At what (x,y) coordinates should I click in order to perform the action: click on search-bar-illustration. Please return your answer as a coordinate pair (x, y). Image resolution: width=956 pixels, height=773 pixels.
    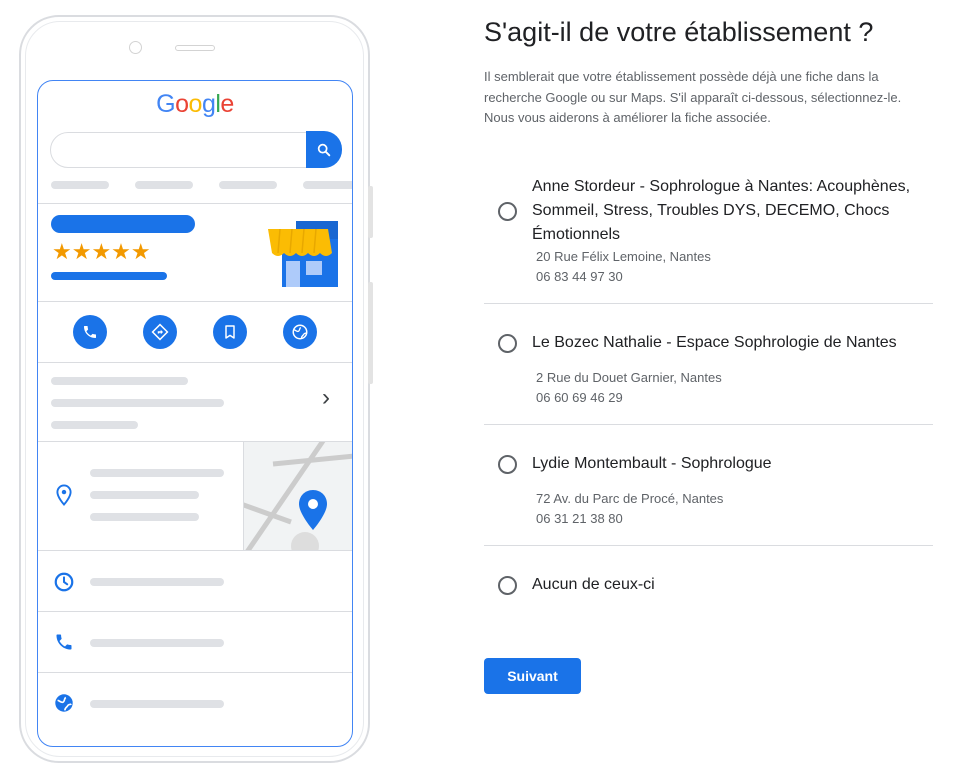
    Looking at the image, I should click on (196, 149).